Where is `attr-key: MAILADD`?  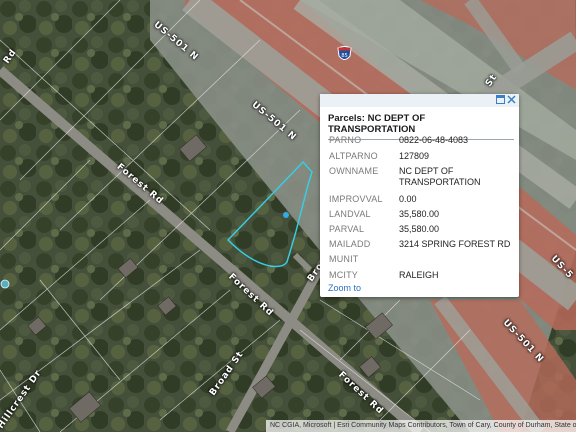 attr-key: MAILADD is located at coordinates (350, 244).